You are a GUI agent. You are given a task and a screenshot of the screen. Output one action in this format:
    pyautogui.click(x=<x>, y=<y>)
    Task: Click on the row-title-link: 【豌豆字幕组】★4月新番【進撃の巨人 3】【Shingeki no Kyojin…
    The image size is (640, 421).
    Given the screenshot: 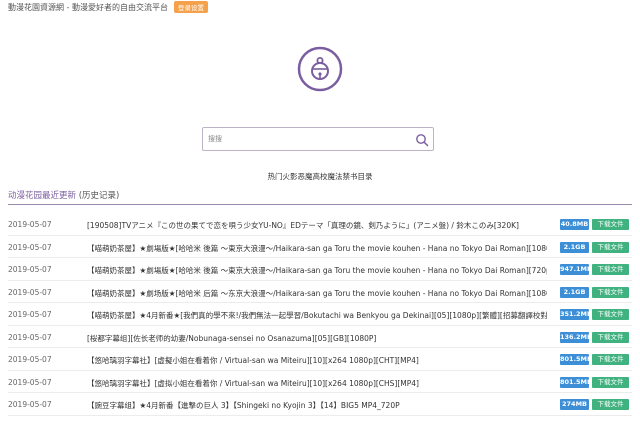 What is the action you would take?
    pyautogui.click(x=317, y=405)
    